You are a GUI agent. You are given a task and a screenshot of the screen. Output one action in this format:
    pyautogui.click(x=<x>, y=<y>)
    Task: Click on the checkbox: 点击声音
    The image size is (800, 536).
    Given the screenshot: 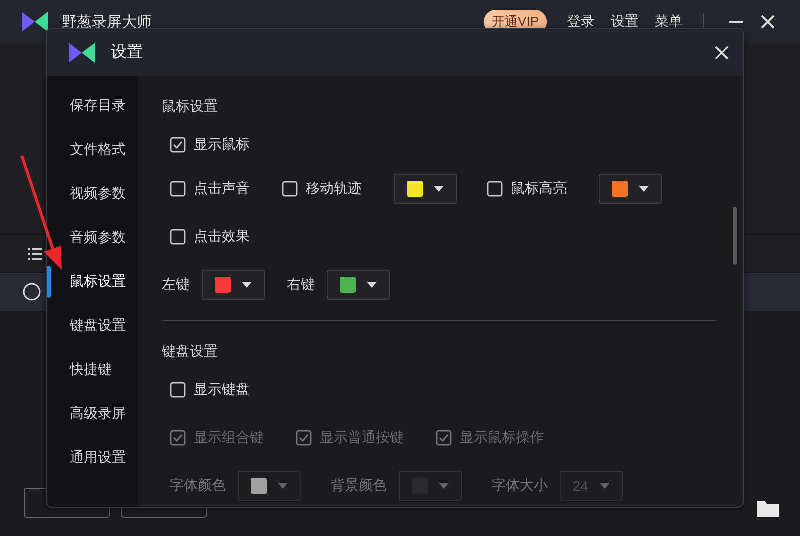 What is the action you would take?
    pyautogui.click(x=210, y=189)
    